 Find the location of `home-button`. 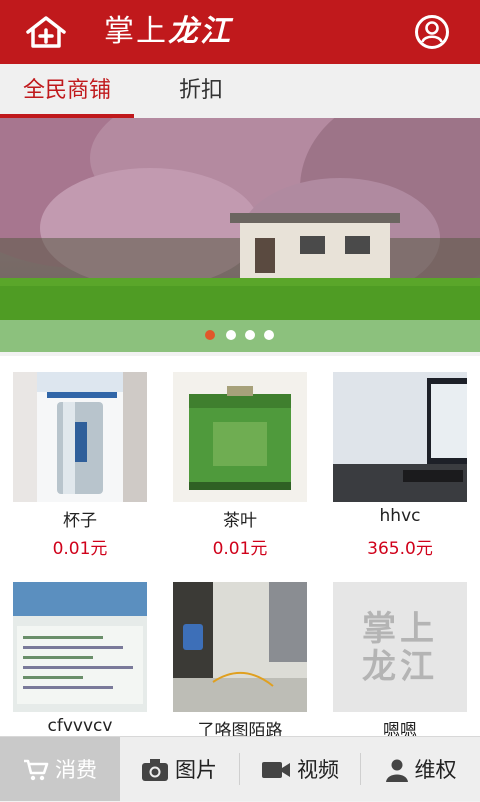

home-button is located at coordinates (46, 32).